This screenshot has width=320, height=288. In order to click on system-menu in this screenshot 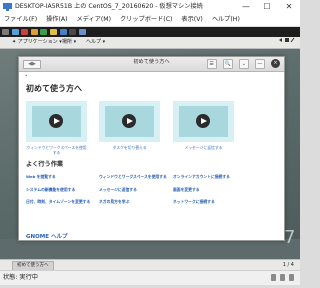, I will do `click(287, 42)`.